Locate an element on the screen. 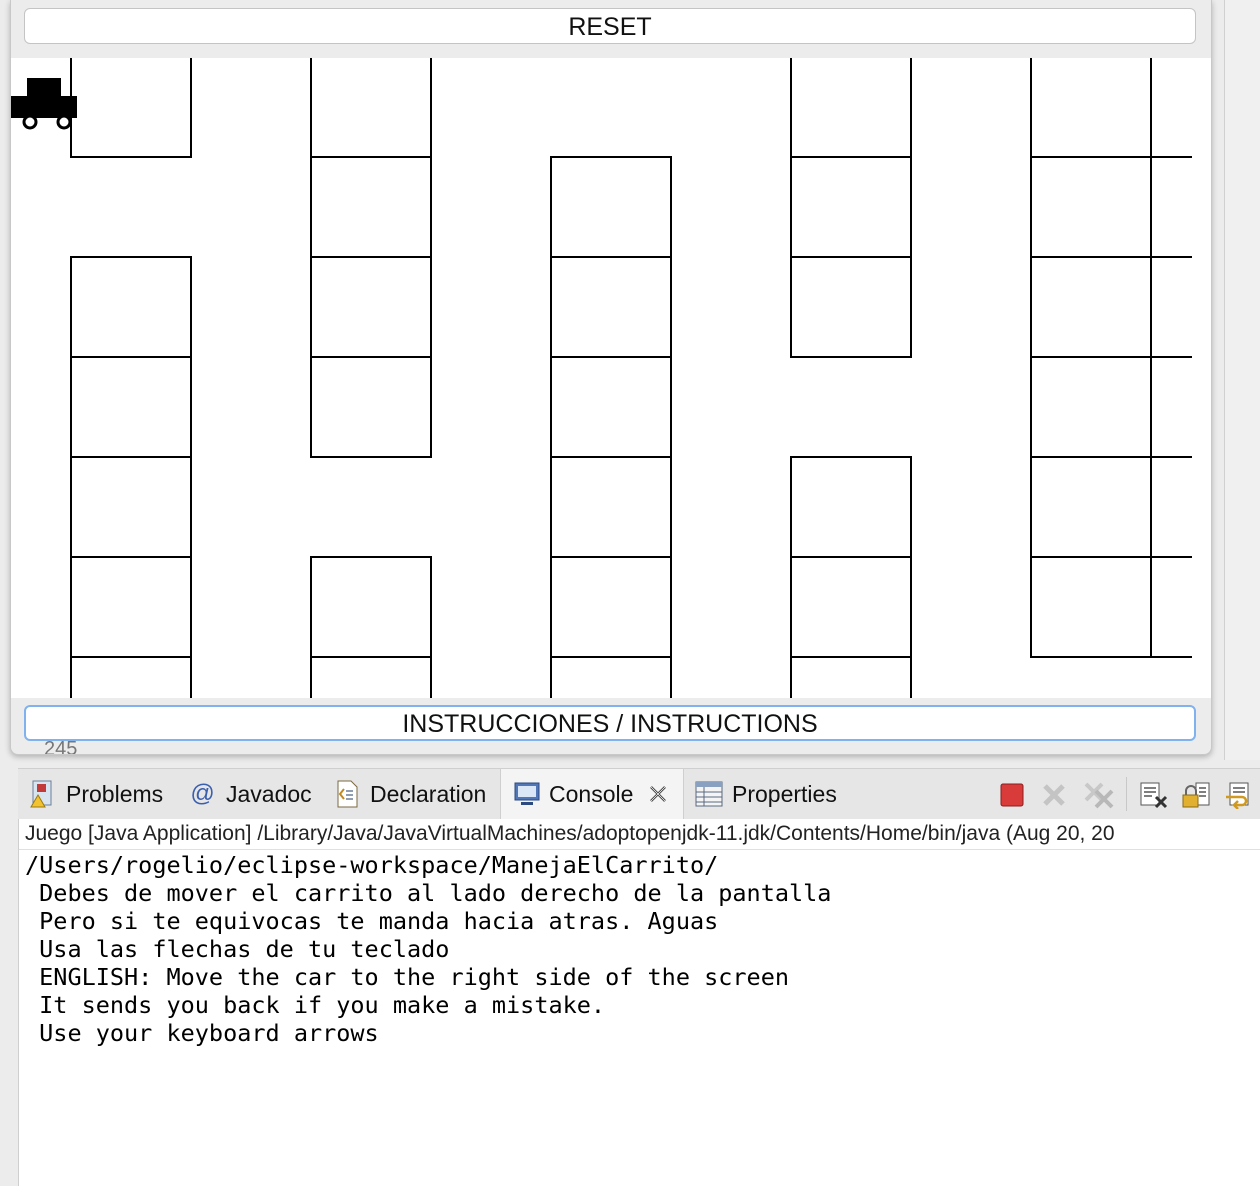 The width and height of the screenshot is (1260, 1186). tab-label: Javadoc is located at coordinates (269, 793).